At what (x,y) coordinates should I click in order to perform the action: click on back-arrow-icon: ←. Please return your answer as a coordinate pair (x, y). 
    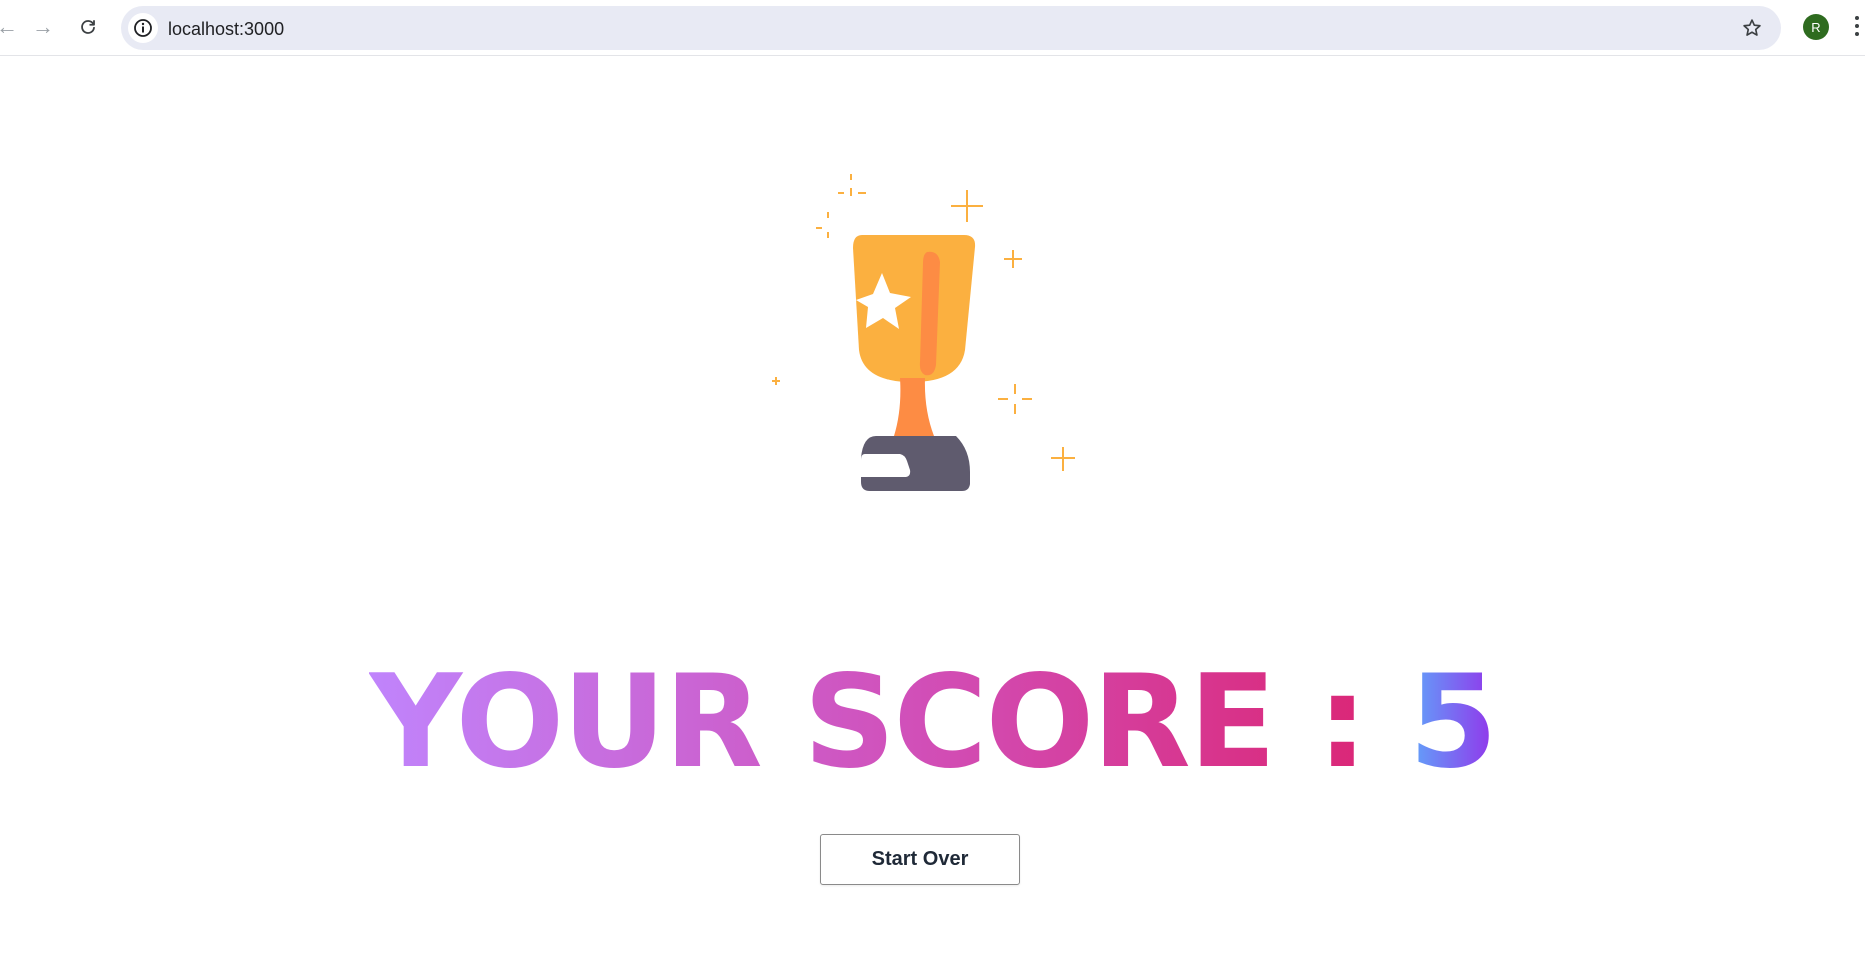
    Looking at the image, I should click on (12, 27).